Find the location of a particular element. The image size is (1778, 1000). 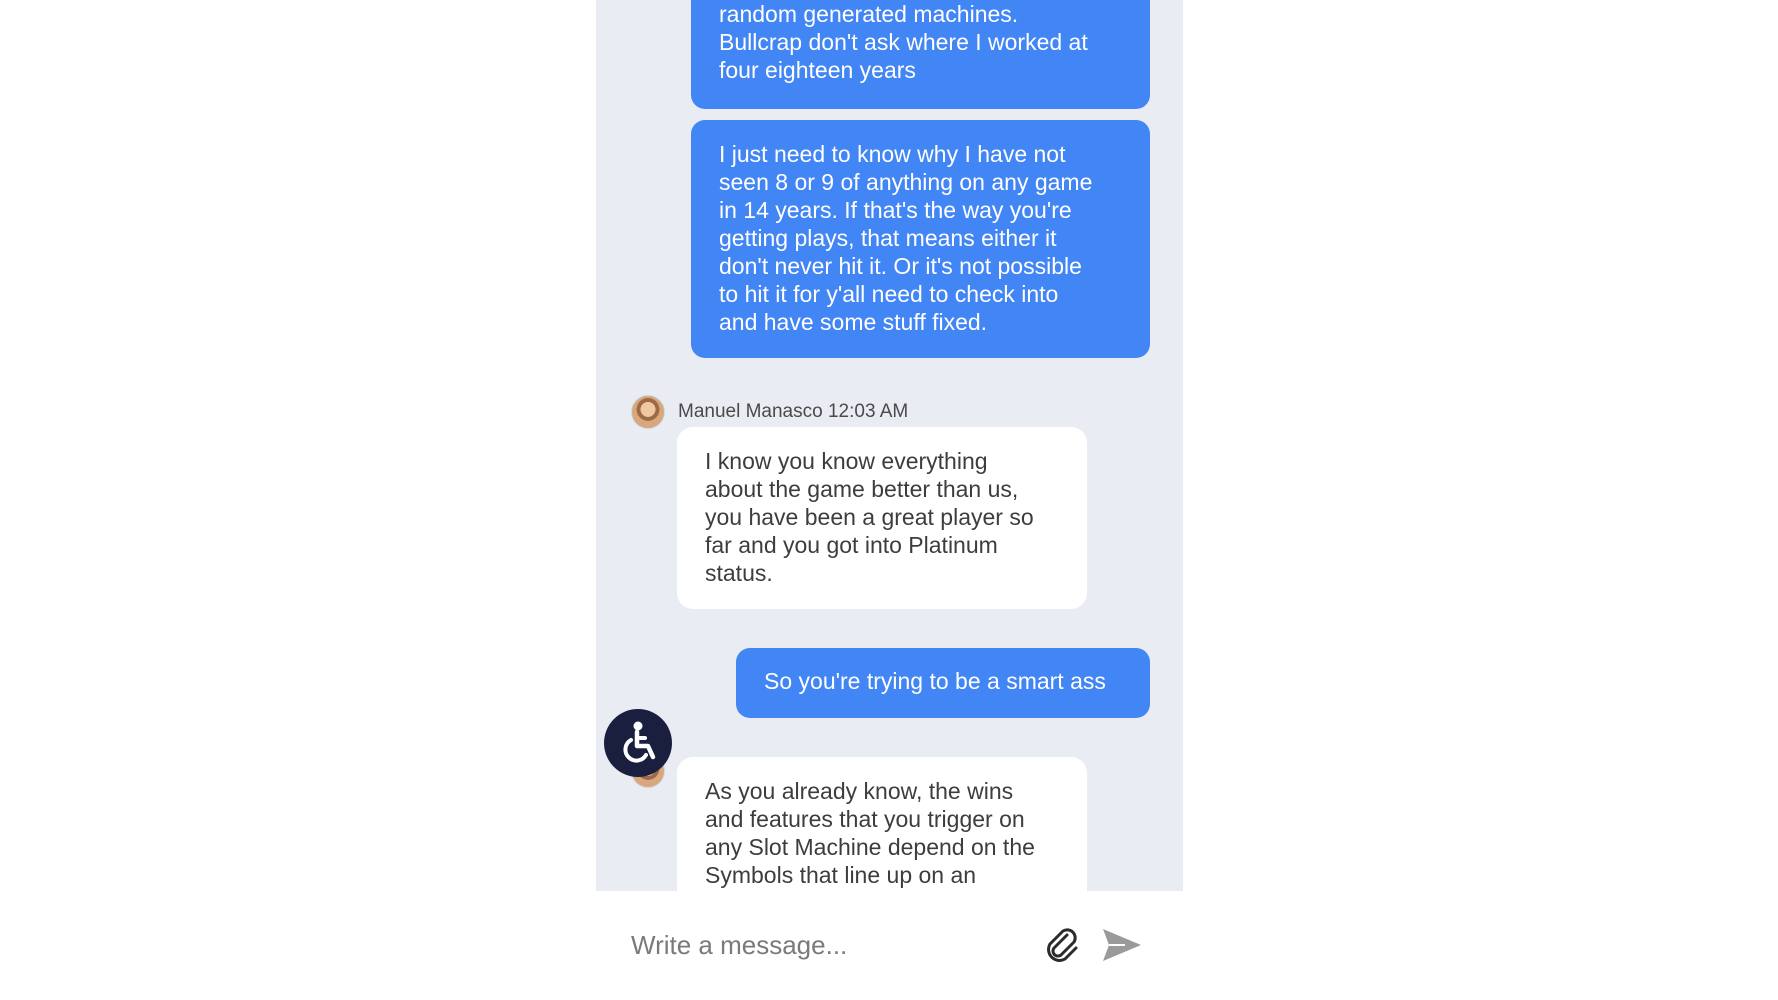

message-sender-header: Manuel Manasco 12:03 AM is located at coordinates (769, 412).